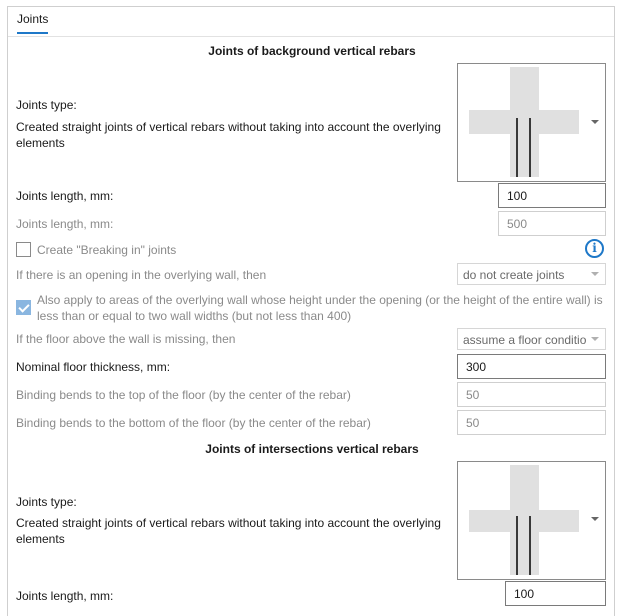 Image resolution: width=623 pixels, height=616 pixels. I want to click on intersections-joints-type-label: Joints type:, so click(46, 502).